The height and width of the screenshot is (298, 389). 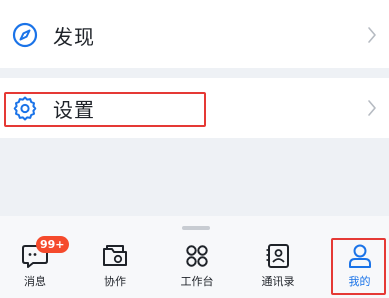 What do you see at coordinates (74, 36) in the screenshot?
I see `discover-label: 发现` at bounding box center [74, 36].